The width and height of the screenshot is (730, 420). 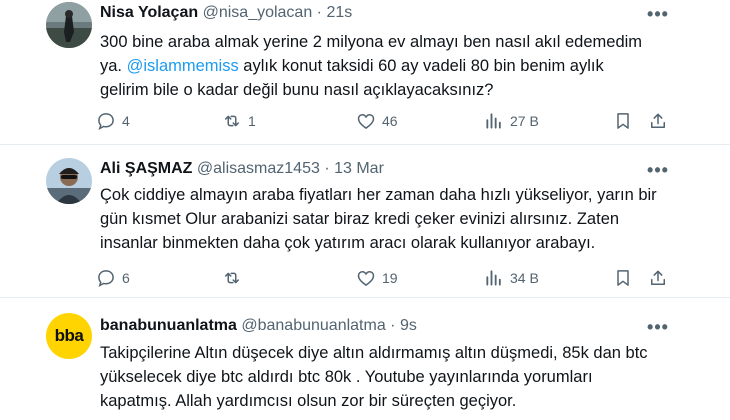 I want to click on author-handle: @nisa_yolacan, so click(x=258, y=12).